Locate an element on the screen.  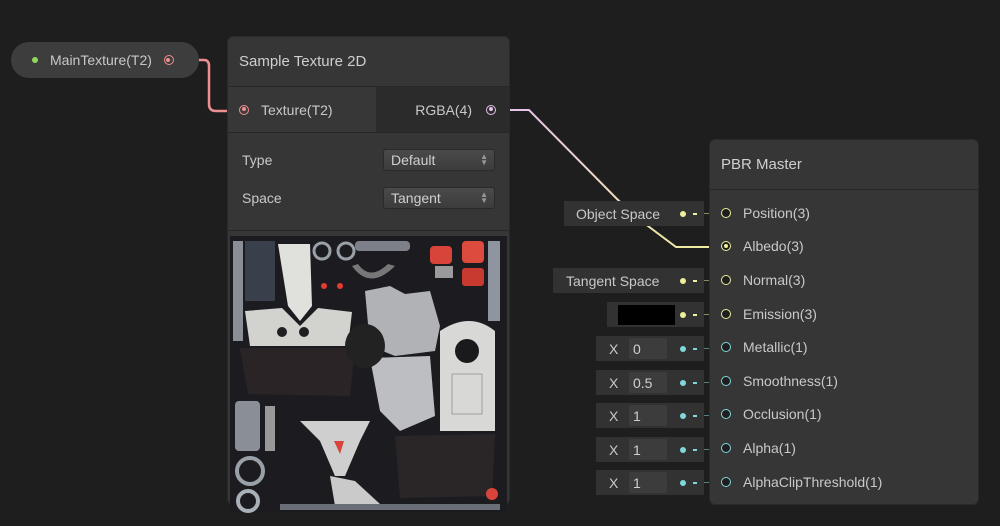
occlusion-value-field: 1 is located at coordinates (648, 415).